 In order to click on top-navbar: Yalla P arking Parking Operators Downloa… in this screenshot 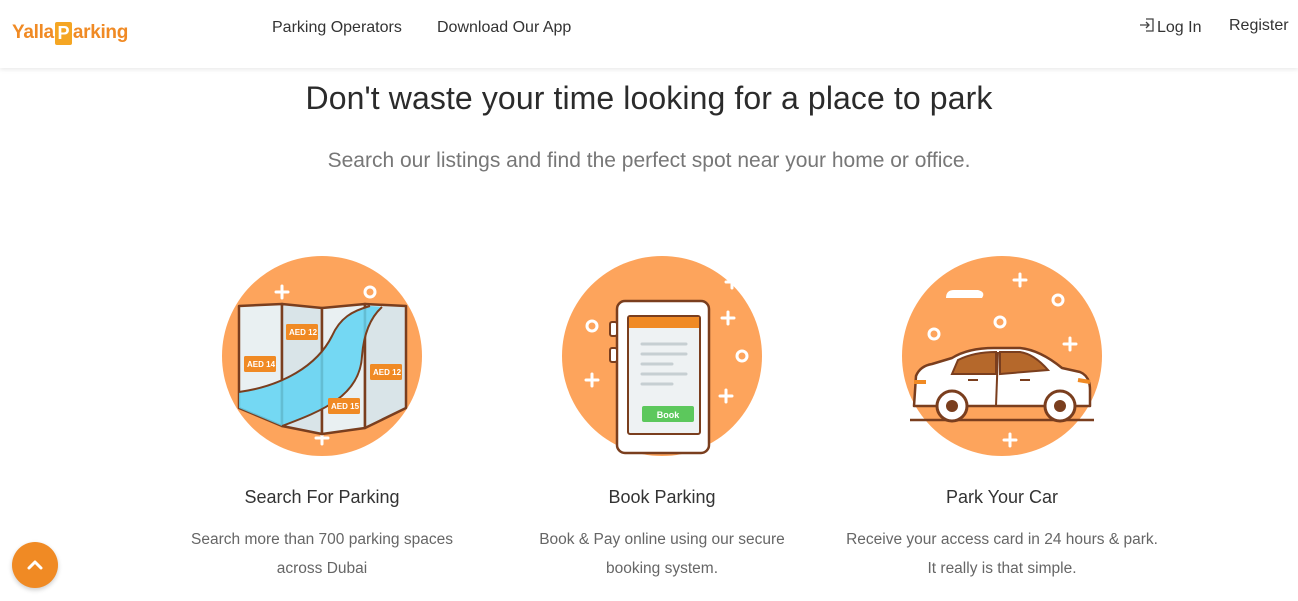, I will do `click(649, 34)`.